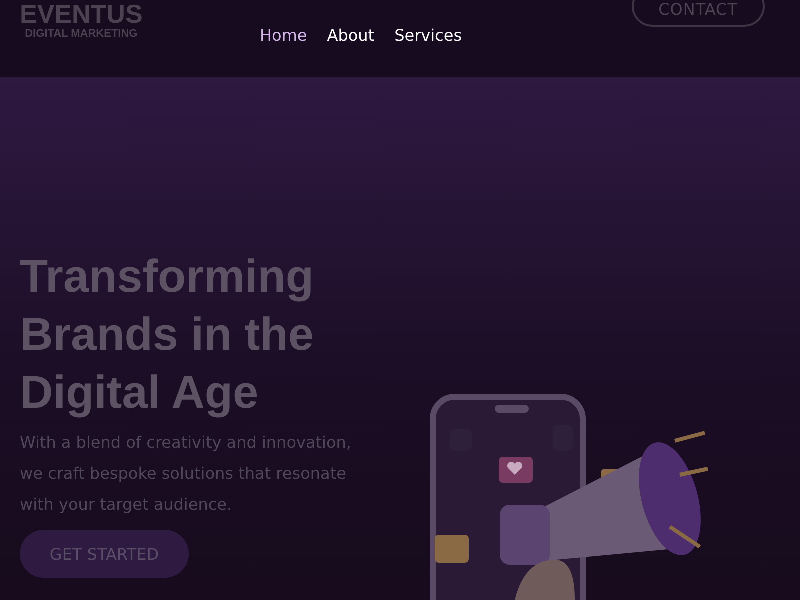 The width and height of the screenshot is (800, 600). What do you see at coordinates (167, 334) in the screenshot?
I see `hero-title: Transforming Brands in the Digital Age` at bounding box center [167, 334].